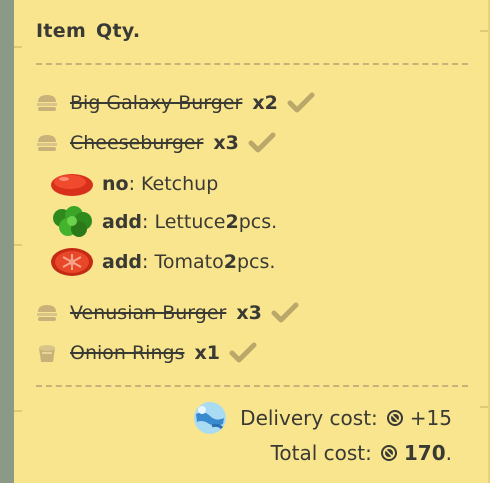 The width and height of the screenshot is (490, 483). What do you see at coordinates (61, 31) in the screenshot?
I see `item-column-label: Item` at bounding box center [61, 31].